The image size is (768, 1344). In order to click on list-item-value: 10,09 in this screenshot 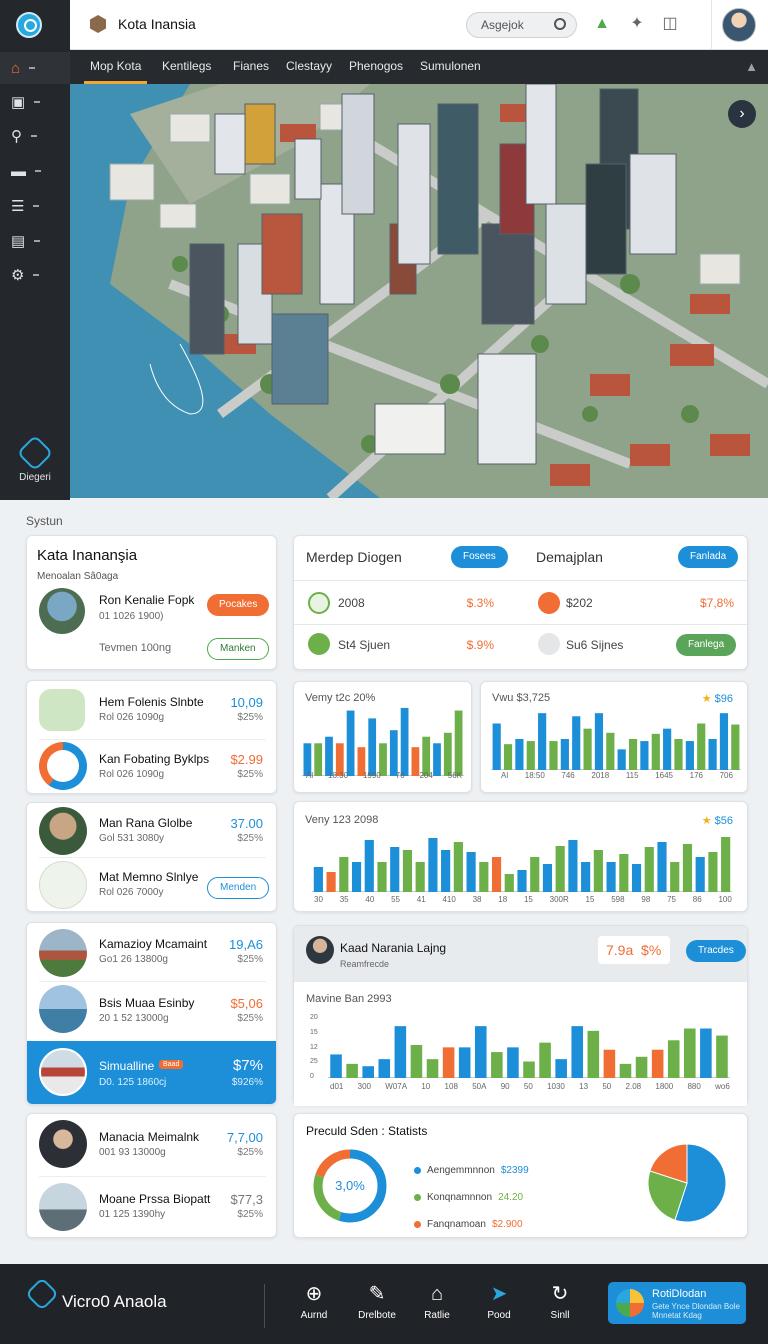, I will do `click(246, 702)`.